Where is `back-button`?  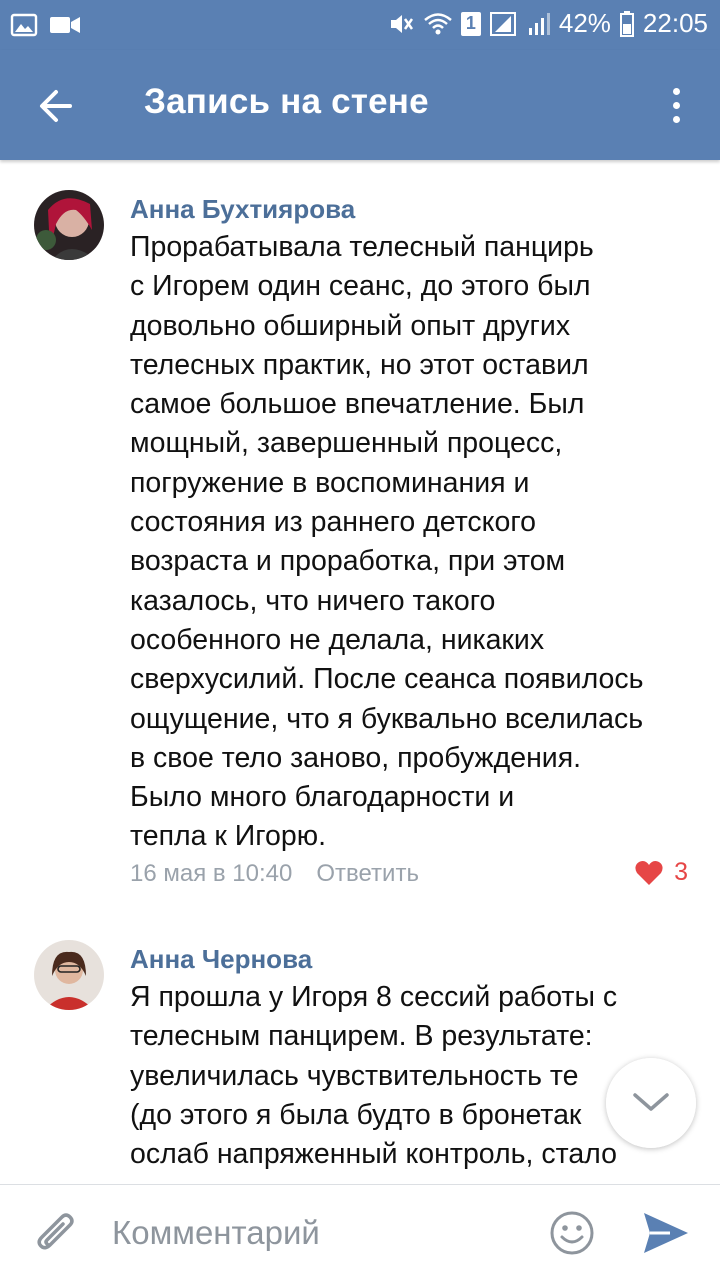 back-button is located at coordinates (56, 106).